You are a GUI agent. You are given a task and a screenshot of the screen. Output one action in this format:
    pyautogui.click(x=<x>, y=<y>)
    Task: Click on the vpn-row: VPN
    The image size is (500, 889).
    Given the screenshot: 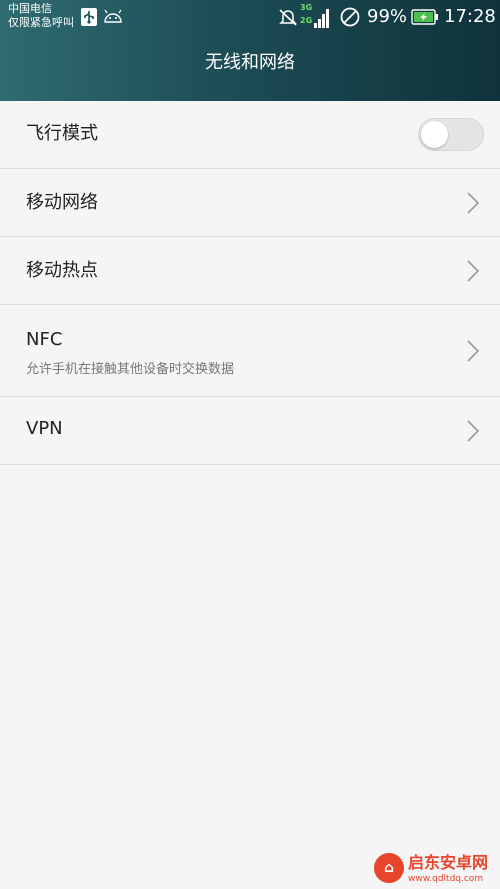 What is the action you would take?
    pyautogui.click(x=250, y=431)
    